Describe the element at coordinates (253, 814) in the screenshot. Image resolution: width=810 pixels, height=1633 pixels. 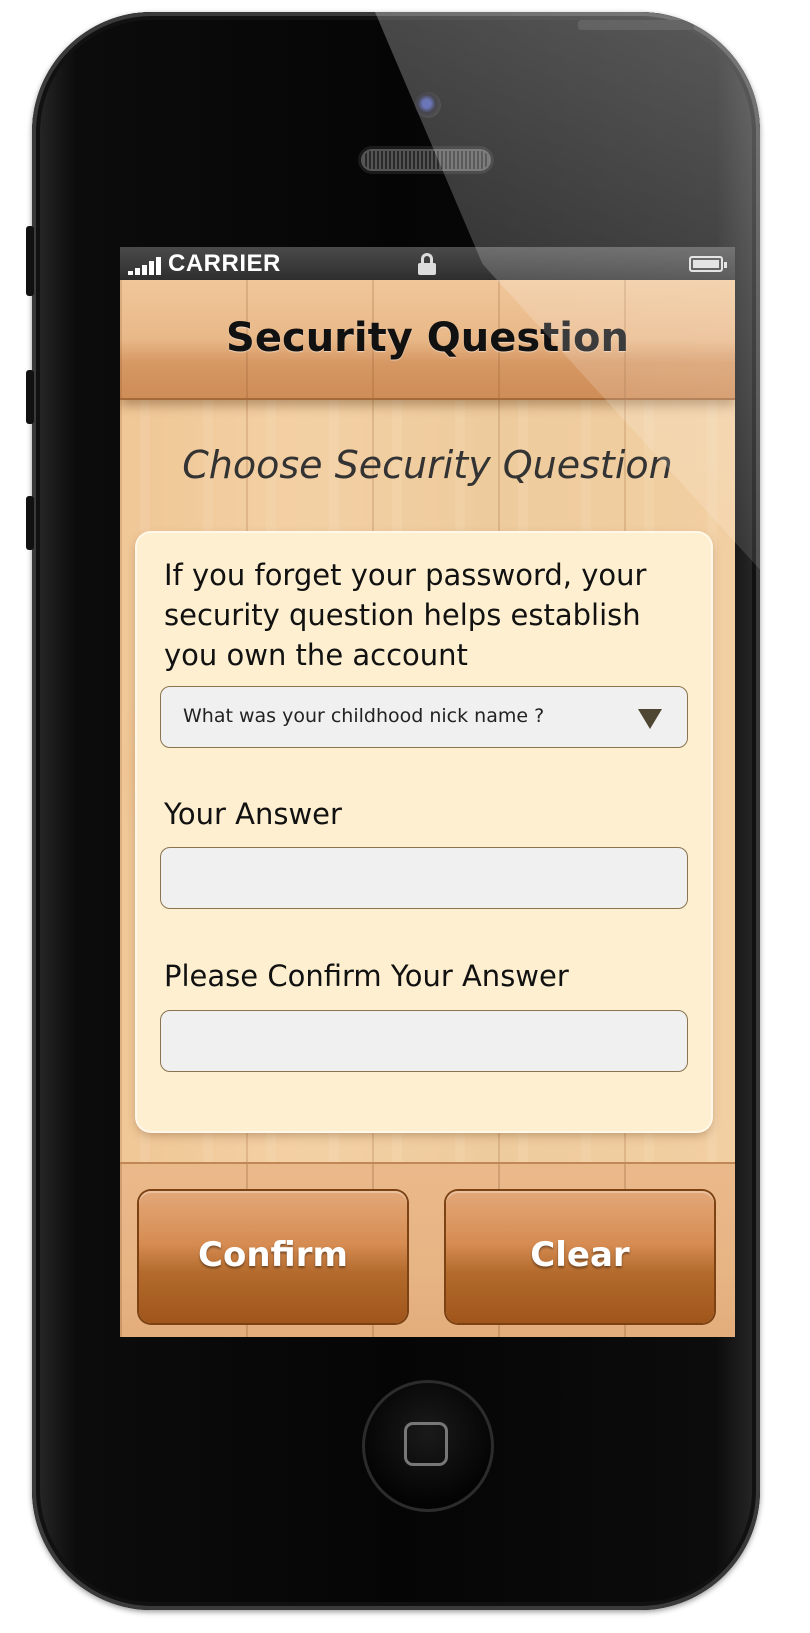
I see `answer-label: Your Answer` at that location.